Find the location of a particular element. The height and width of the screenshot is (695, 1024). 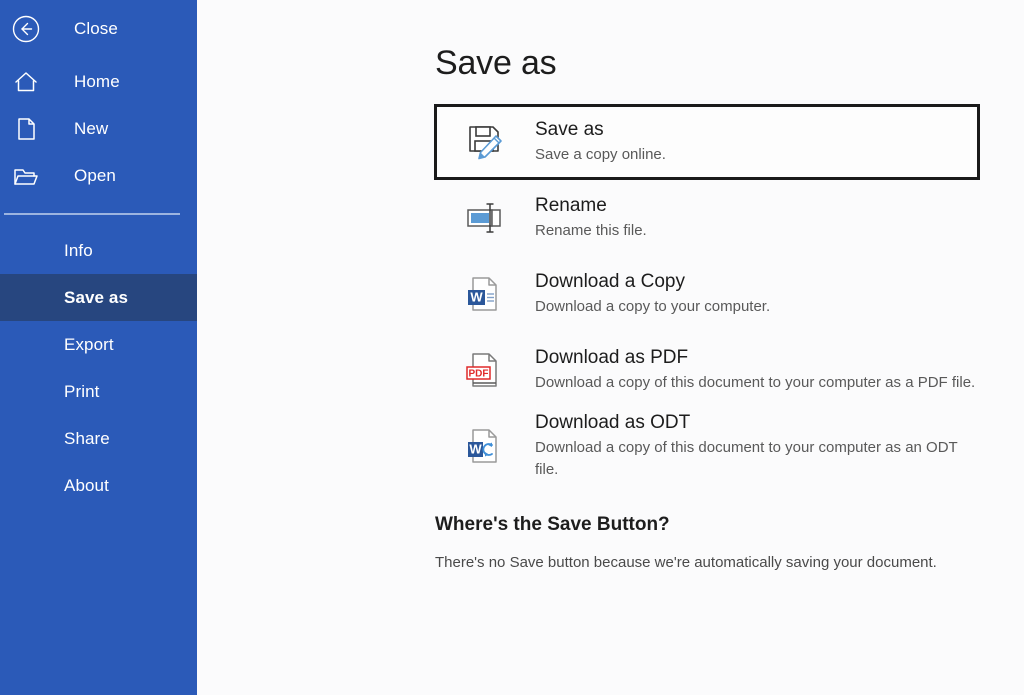

option-title: Download as PDF is located at coordinates (612, 357).